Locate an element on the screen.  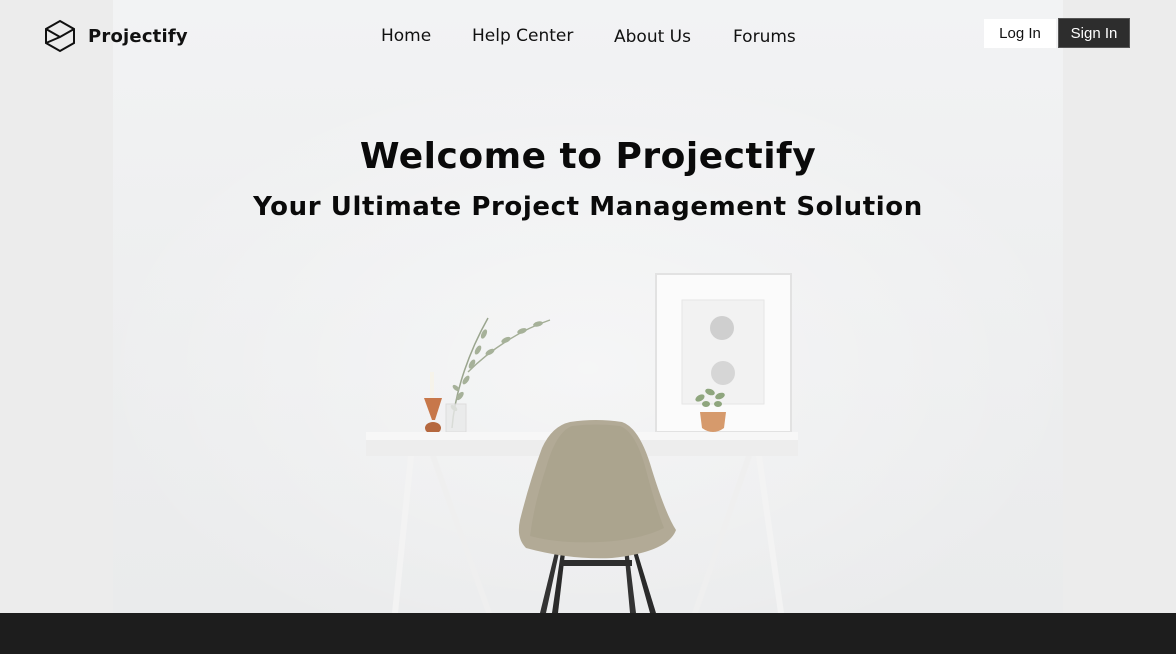
footer-bar is located at coordinates (588, 633).